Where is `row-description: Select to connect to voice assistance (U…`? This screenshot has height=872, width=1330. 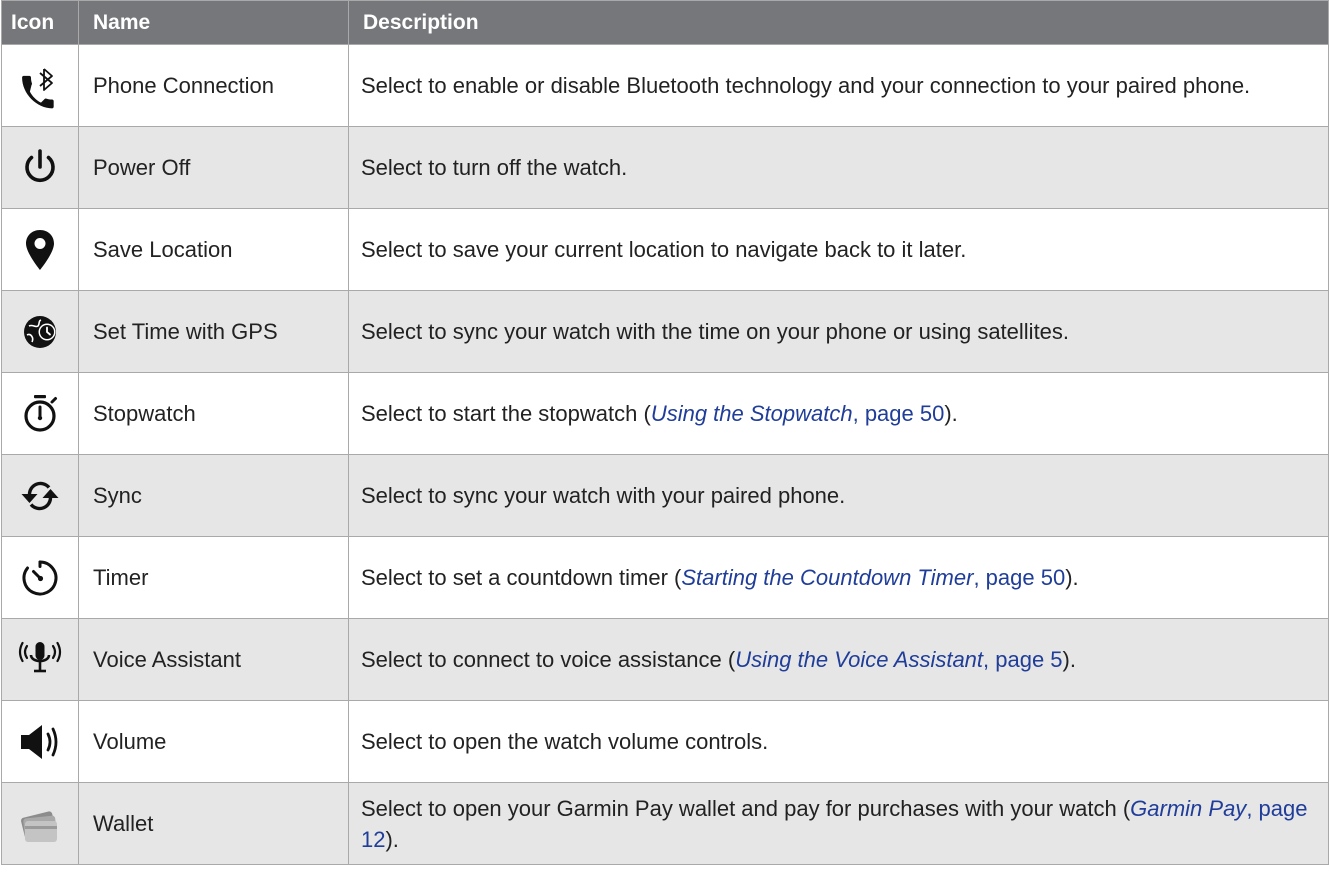
row-description: Select to connect to voice assistance (U… is located at coordinates (838, 659).